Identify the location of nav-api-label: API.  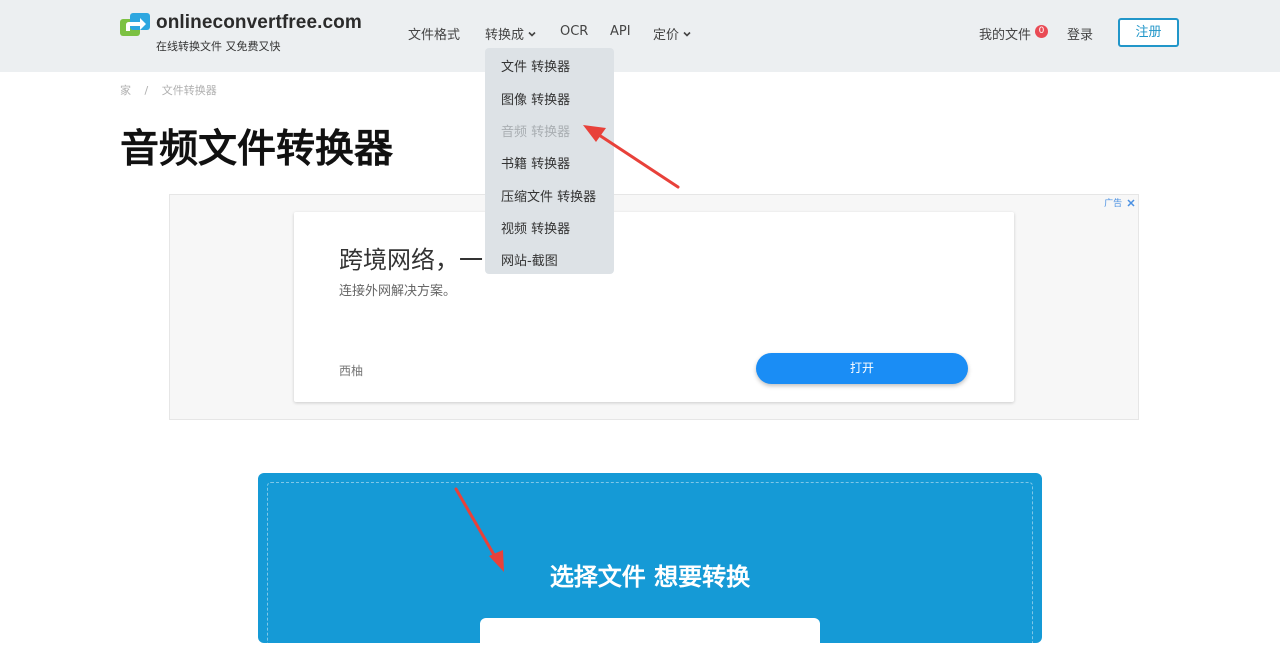
(620, 31).